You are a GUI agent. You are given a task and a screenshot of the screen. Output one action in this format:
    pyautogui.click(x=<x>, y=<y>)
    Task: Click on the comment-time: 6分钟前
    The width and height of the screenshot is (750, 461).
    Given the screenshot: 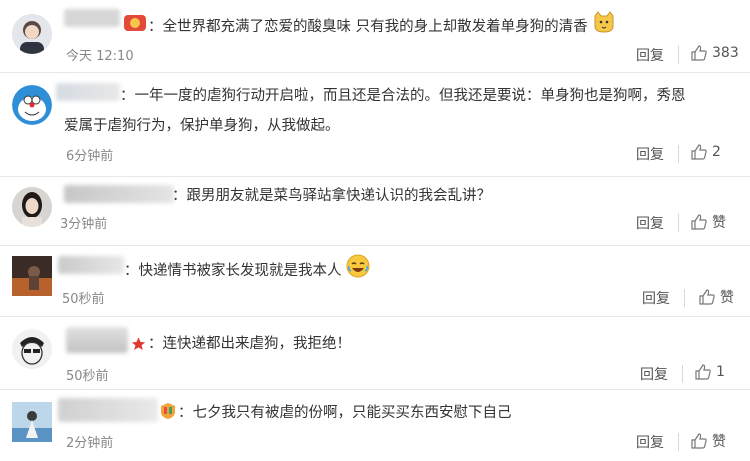 What is the action you would take?
    pyautogui.click(x=90, y=156)
    